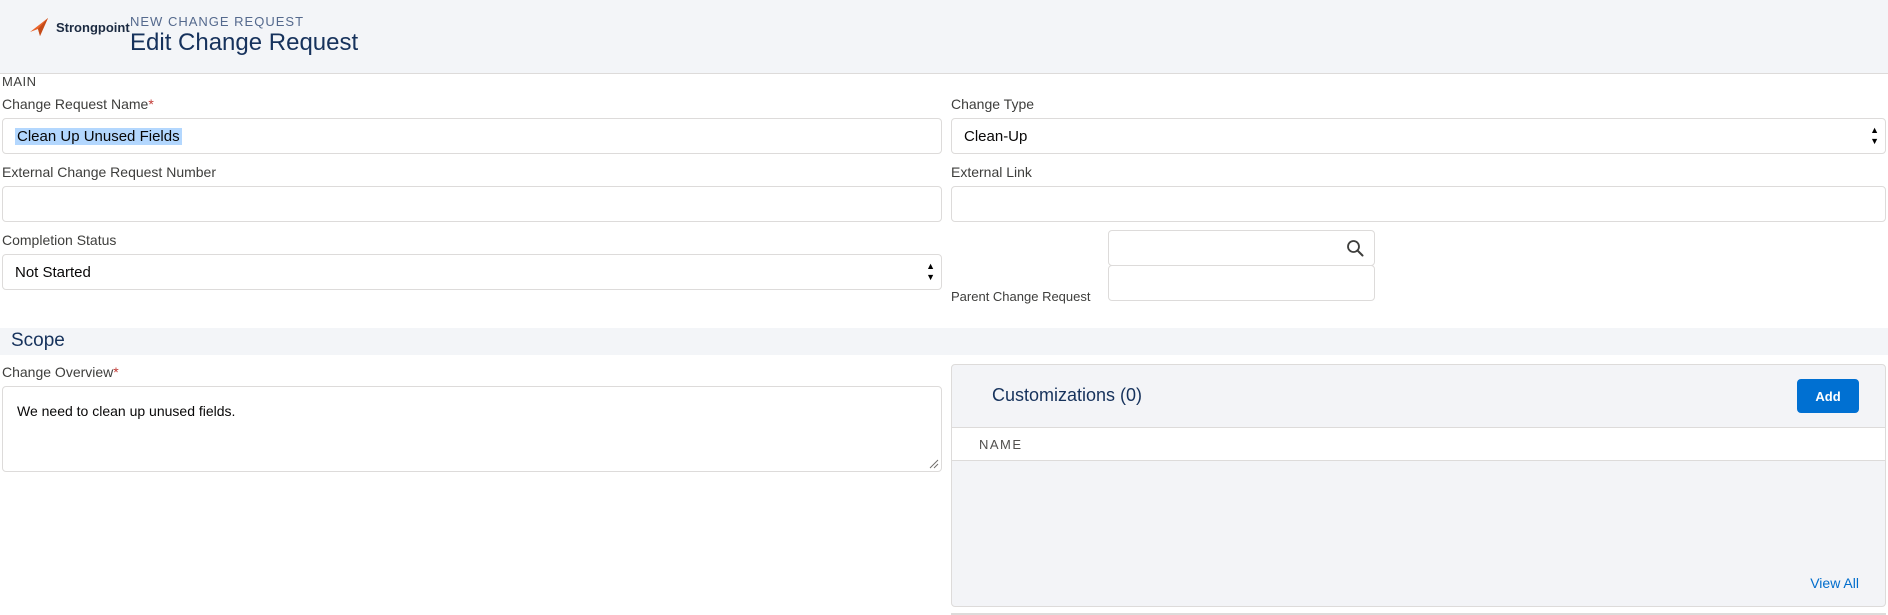 This screenshot has width=1888, height=615. What do you see at coordinates (996, 136) in the screenshot?
I see `change-type-value: Clean-Up` at bounding box center [996, 136].